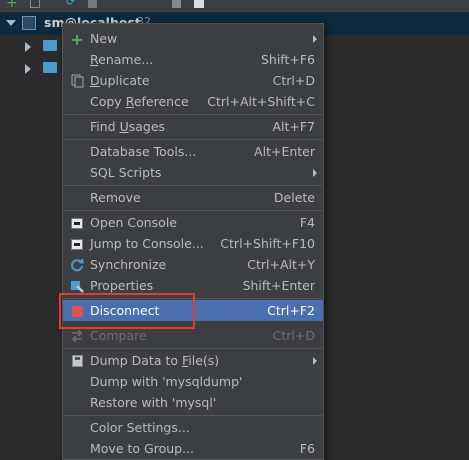 The width and height of the screenshot is (469, 460). Describe the element at coordinates (193, 360) in the screenshot. I see `menu-item-dump-data: Dump Data to File(s)` at that location.